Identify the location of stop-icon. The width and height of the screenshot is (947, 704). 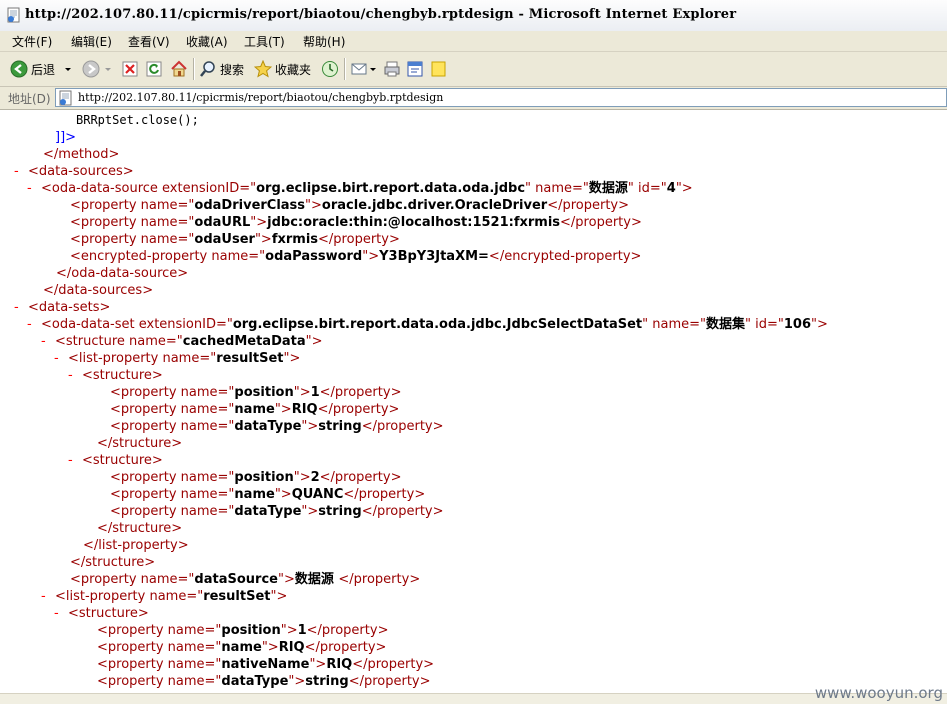
(130, 69).